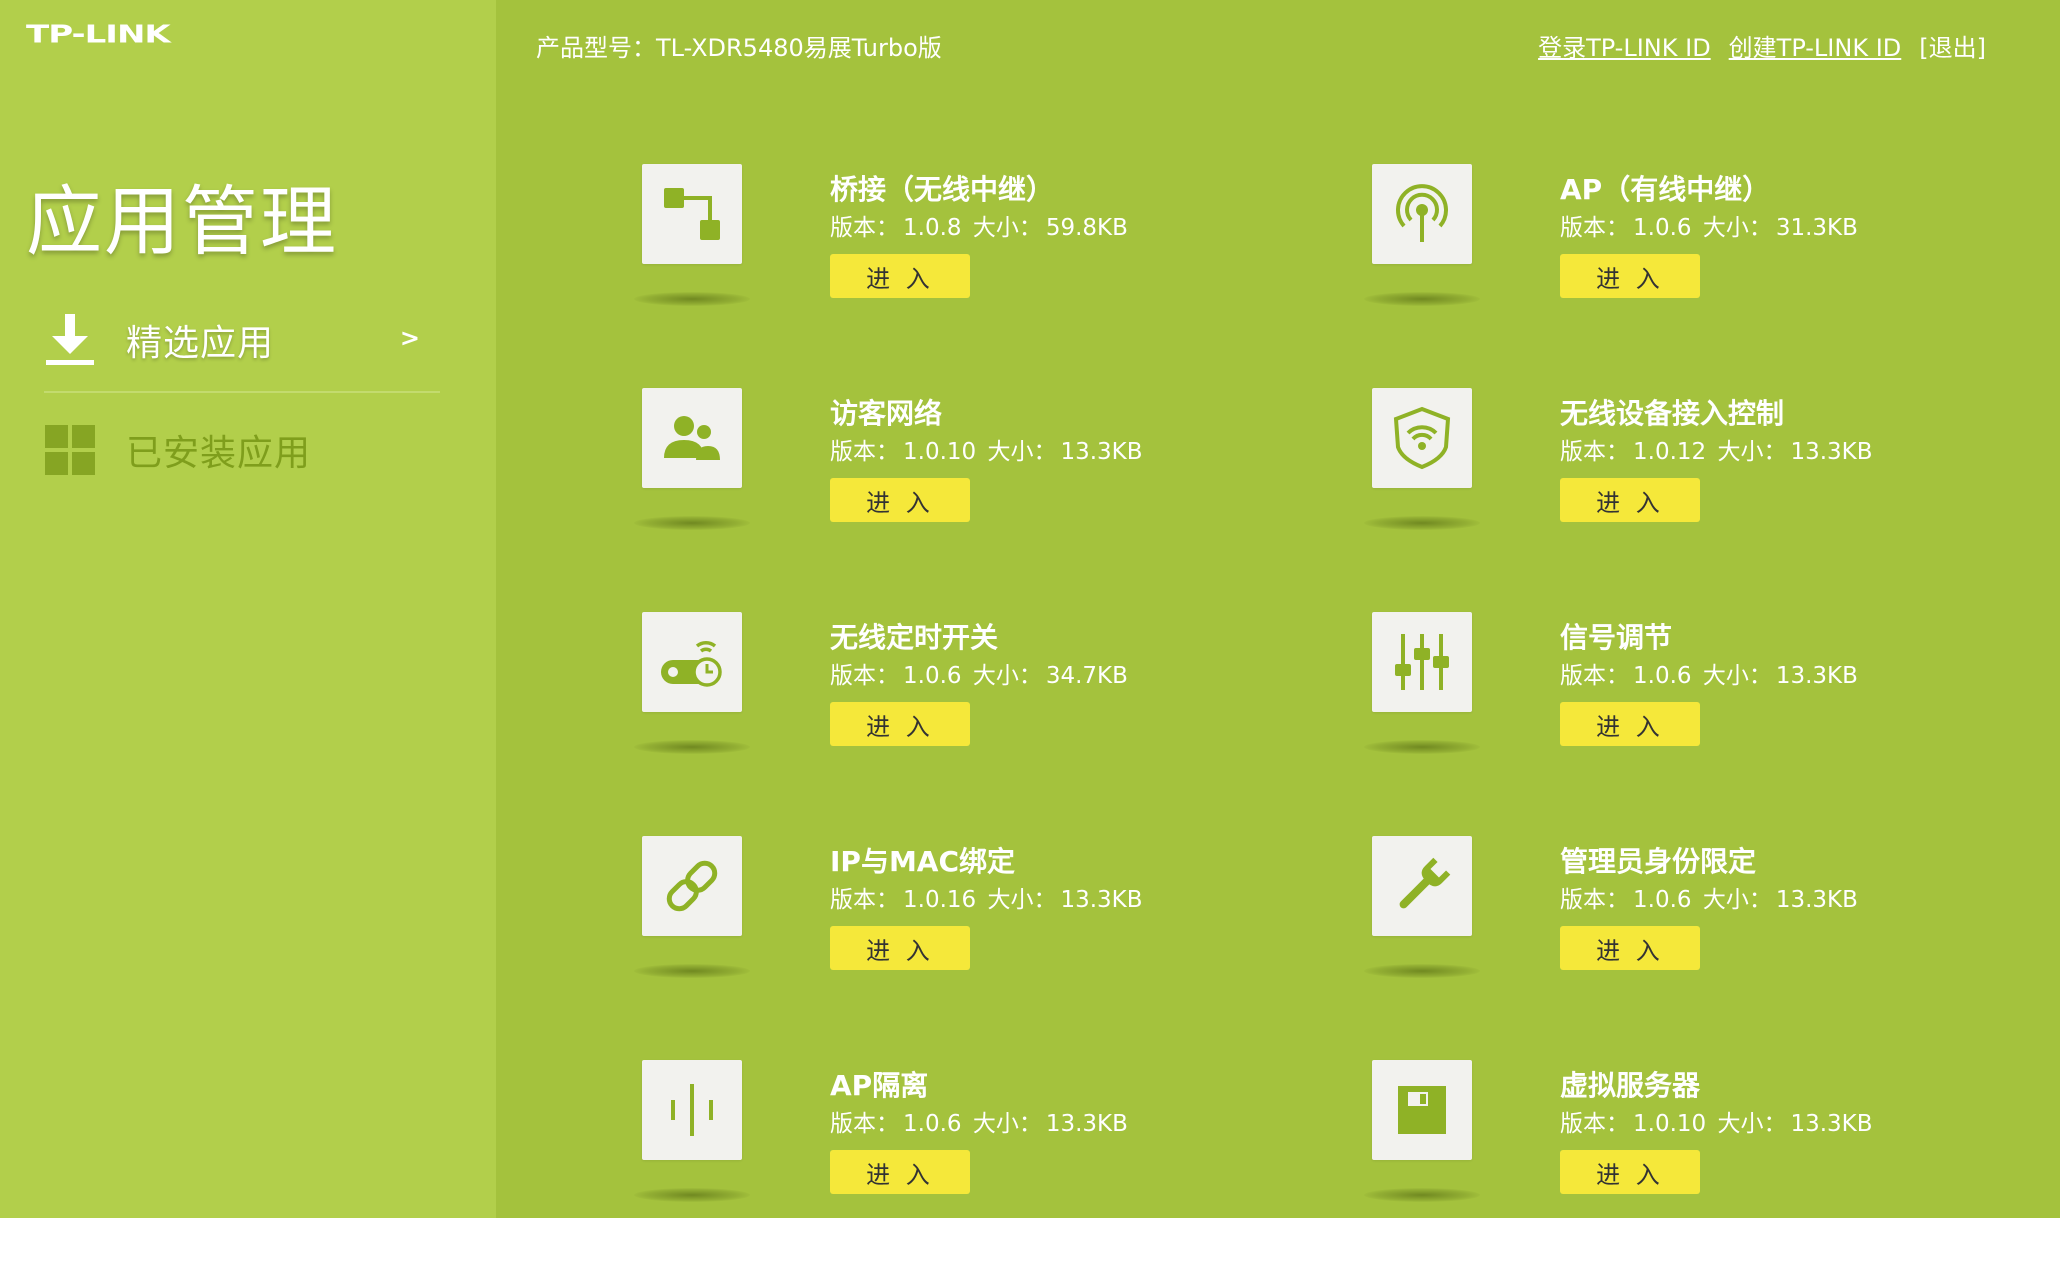  Describe the element at coordinates (70, 340) in the screenshot. I see `download-icon` at that location.